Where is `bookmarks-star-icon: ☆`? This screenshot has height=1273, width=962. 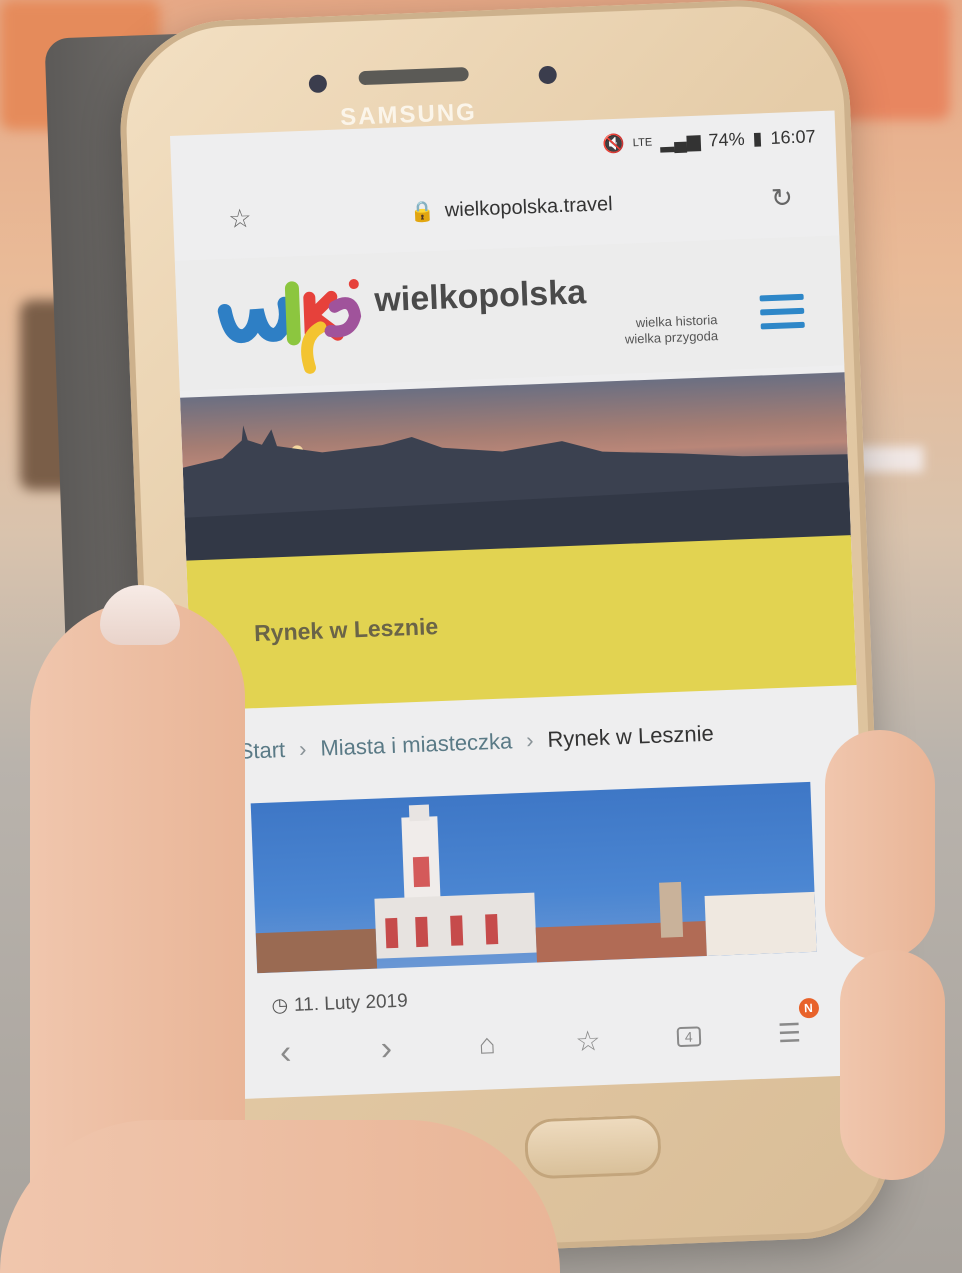 bookmarks-star-icon: ☆ is located at coordinates (588, 1041).